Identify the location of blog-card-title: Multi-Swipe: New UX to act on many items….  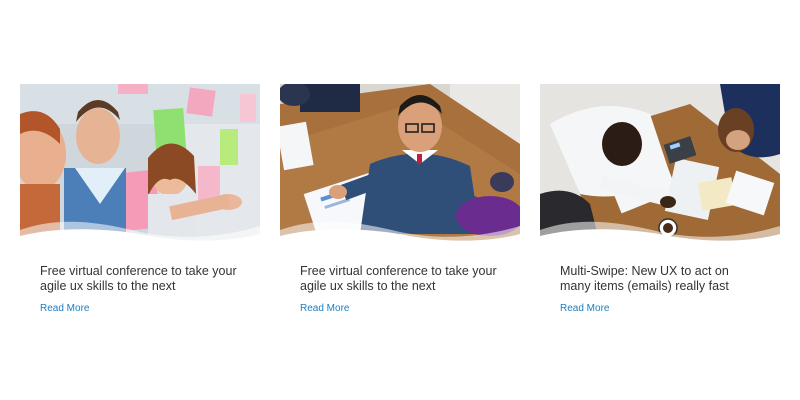
(660, 279).